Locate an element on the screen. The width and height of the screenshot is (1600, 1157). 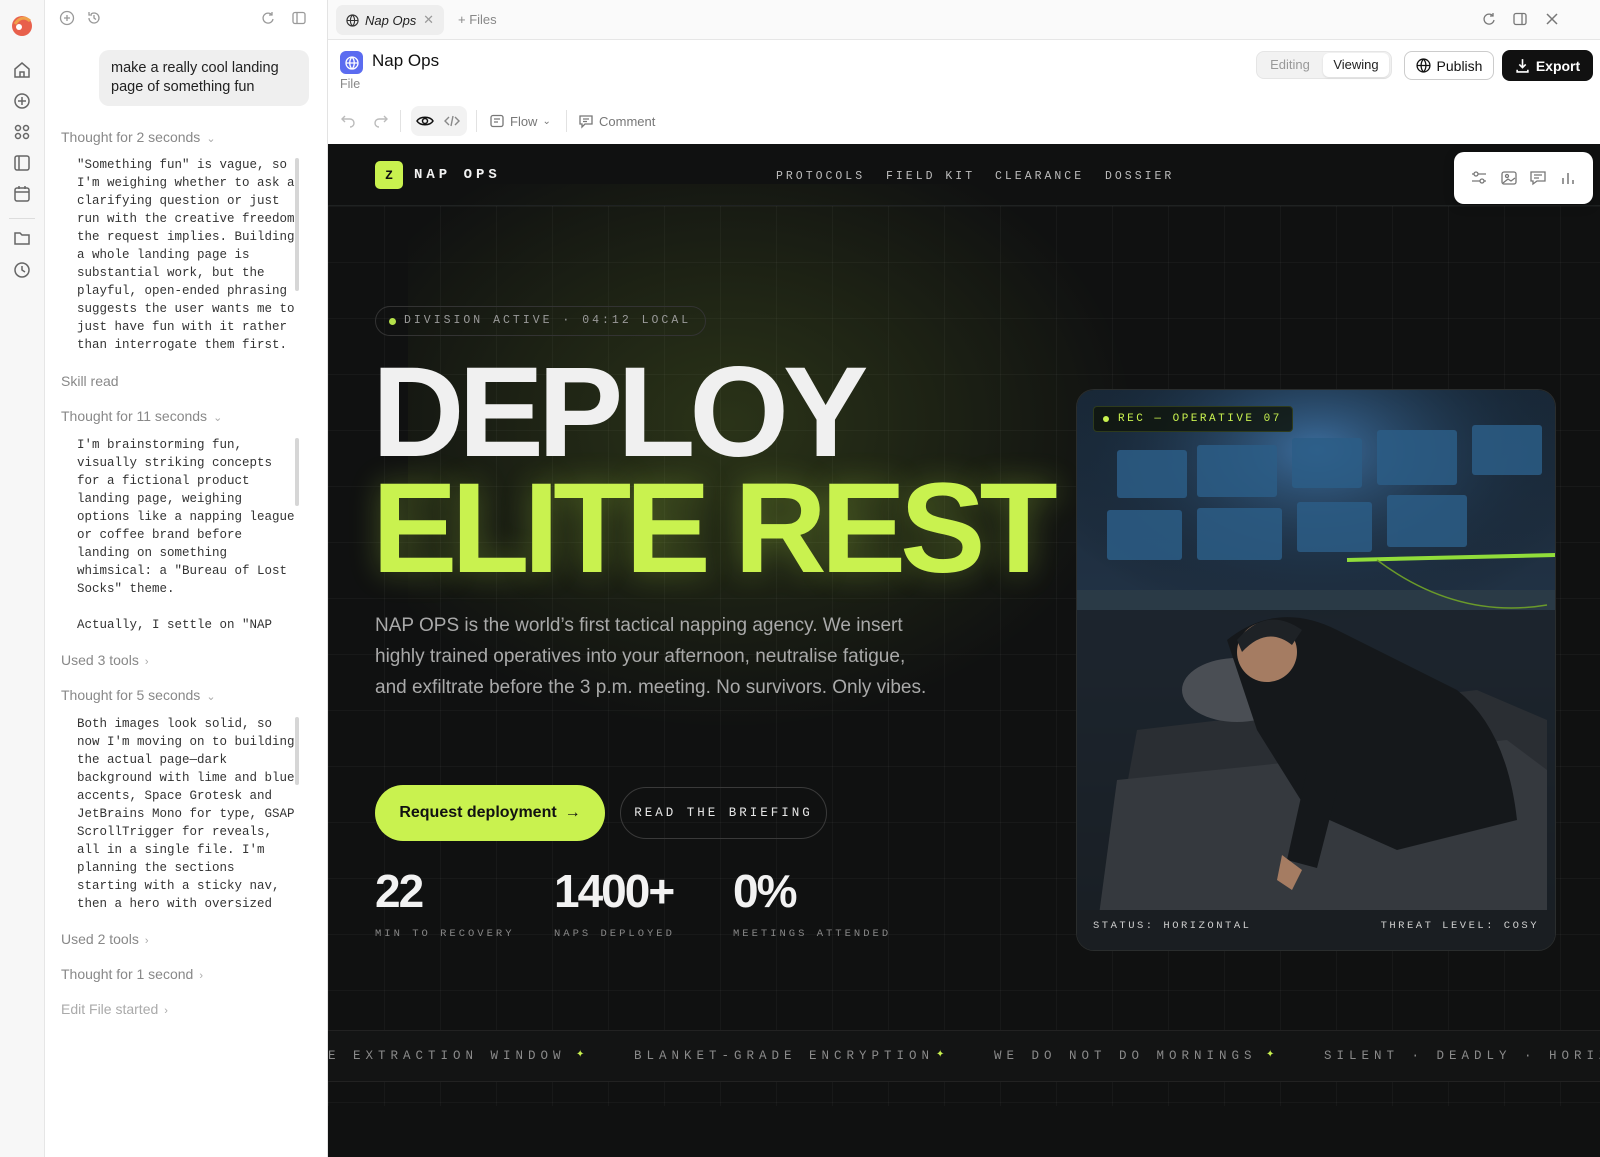
publish-label: Publish is located at coordinates (1459, 65).